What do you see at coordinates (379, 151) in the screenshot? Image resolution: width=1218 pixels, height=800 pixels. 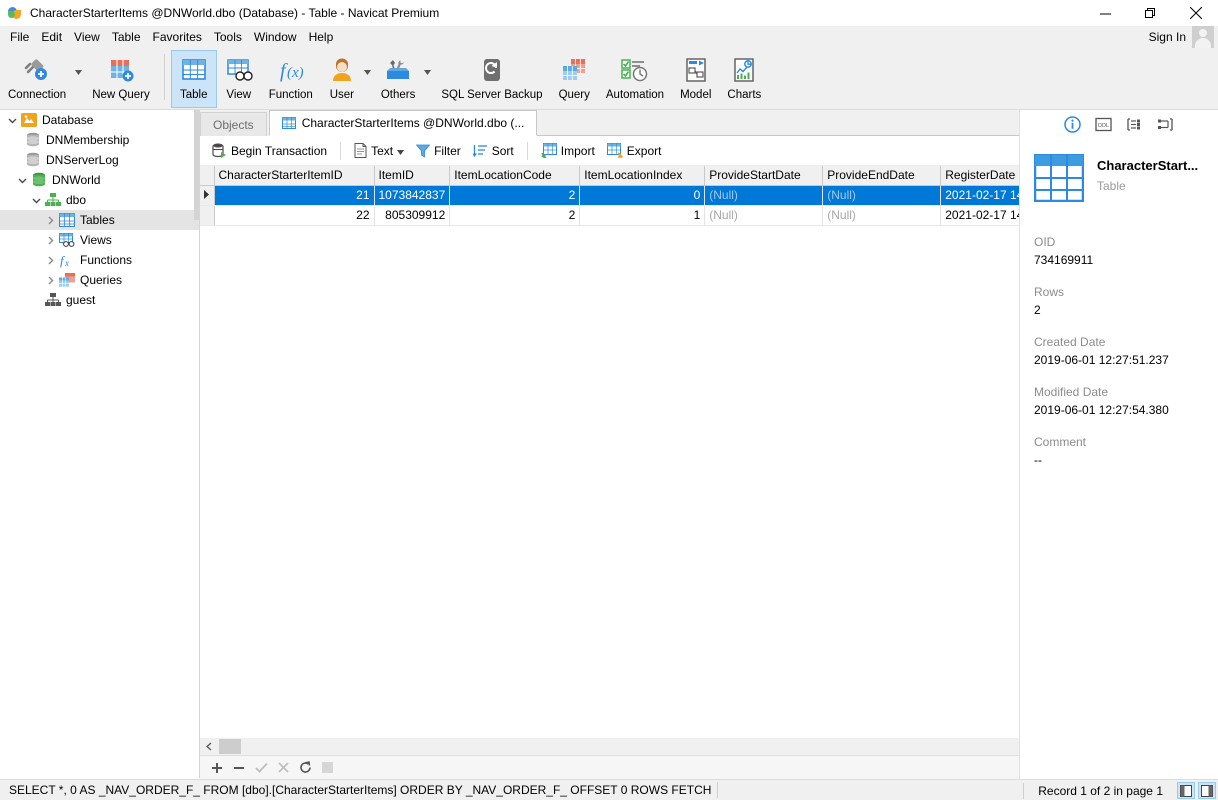 I see `text-button: Text` at bounding box center [379, 151].